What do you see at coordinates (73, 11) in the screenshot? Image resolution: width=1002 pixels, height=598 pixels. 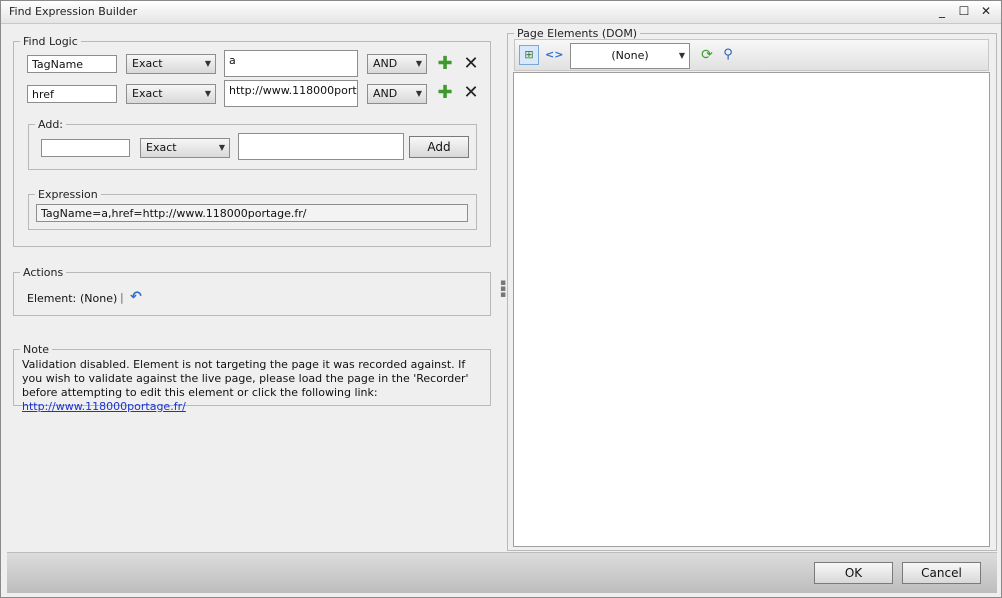 I see `window-title: Find Expression Builder` at bounding box center [73, 11].